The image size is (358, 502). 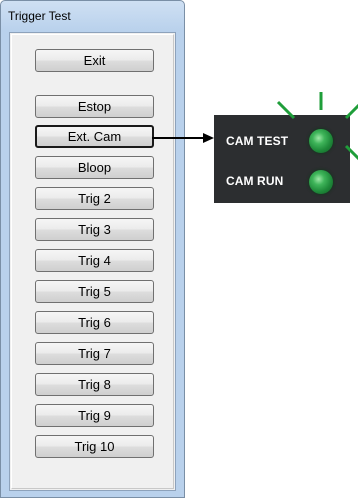 I want to click on ext-cam-button: Ext. Cam, so click(x=94, y=136).